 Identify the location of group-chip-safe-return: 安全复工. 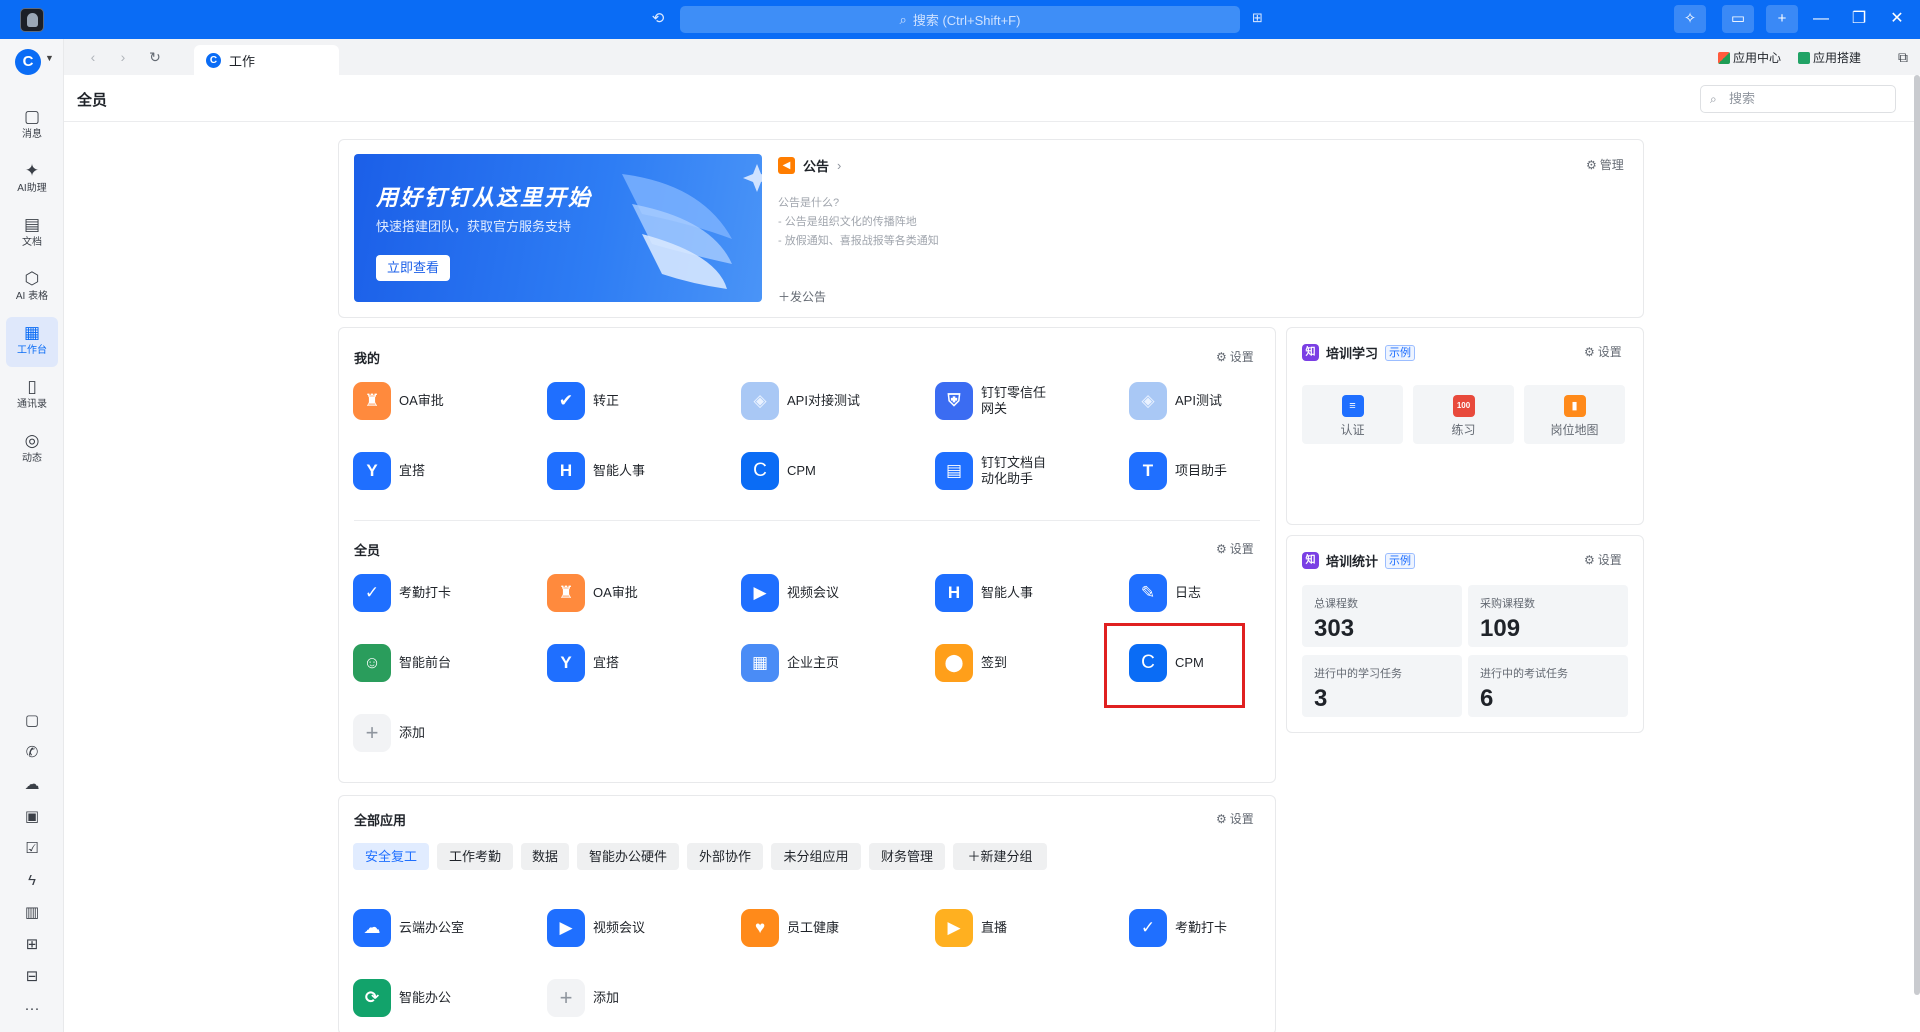
(391, 856).